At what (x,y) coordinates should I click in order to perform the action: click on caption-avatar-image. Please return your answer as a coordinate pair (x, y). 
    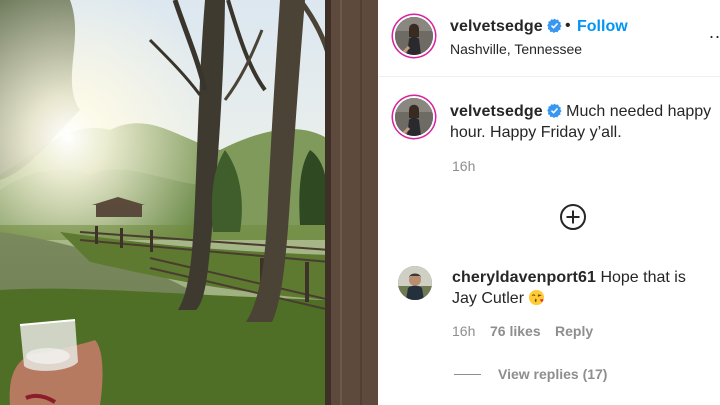
    Looking at the image, I should click on (414, 117).